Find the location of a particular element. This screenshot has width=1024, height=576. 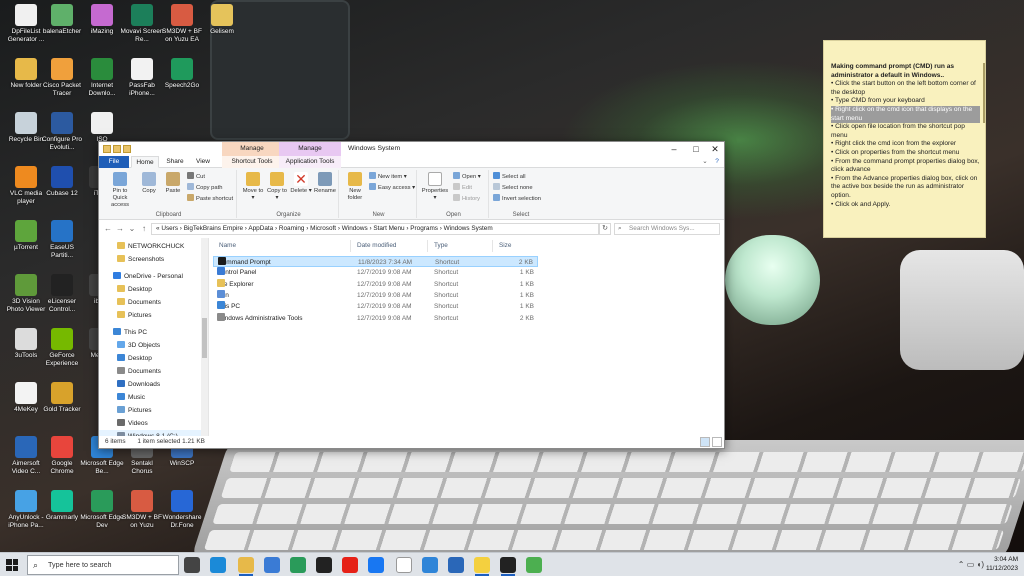

cut-button: Cut is located at coordinates (196, 176).